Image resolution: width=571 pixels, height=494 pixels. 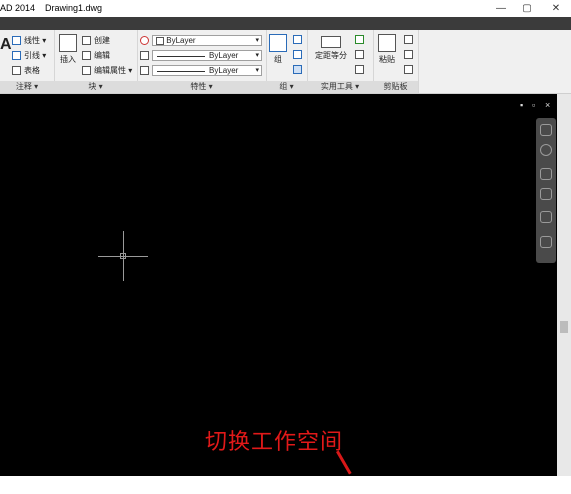 I want to click on group-icon, so click(x=278, y=43).